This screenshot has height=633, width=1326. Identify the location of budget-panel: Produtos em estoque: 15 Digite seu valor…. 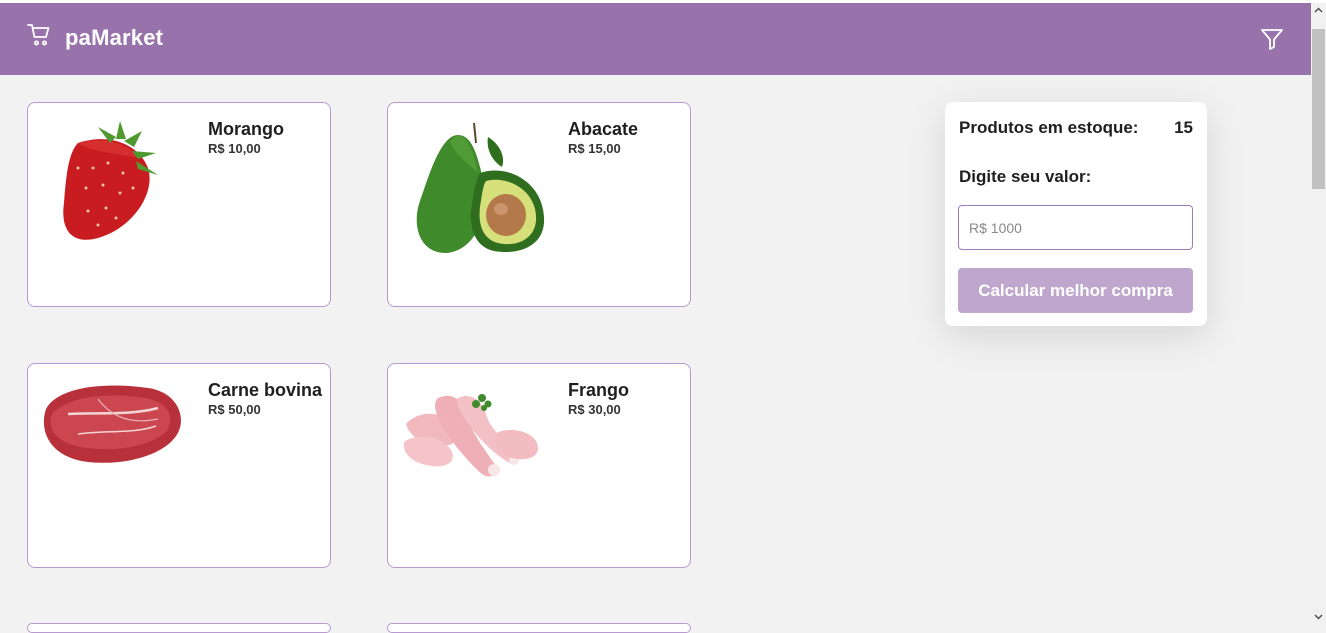
(1076, 214).